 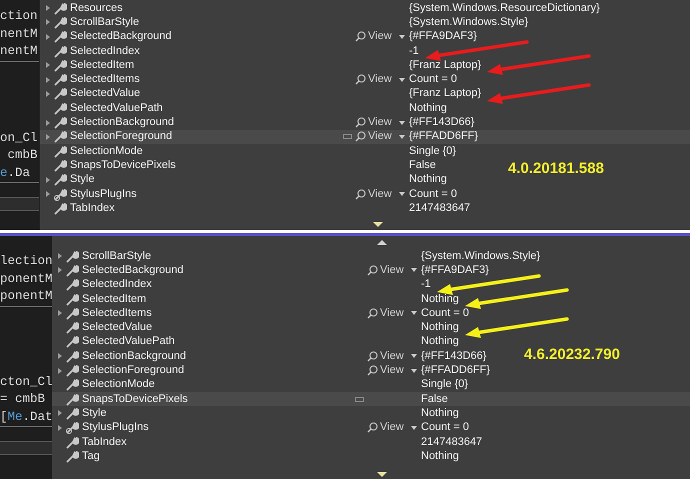 I want to click on code-line: nentM, so click(x=19, y=34).